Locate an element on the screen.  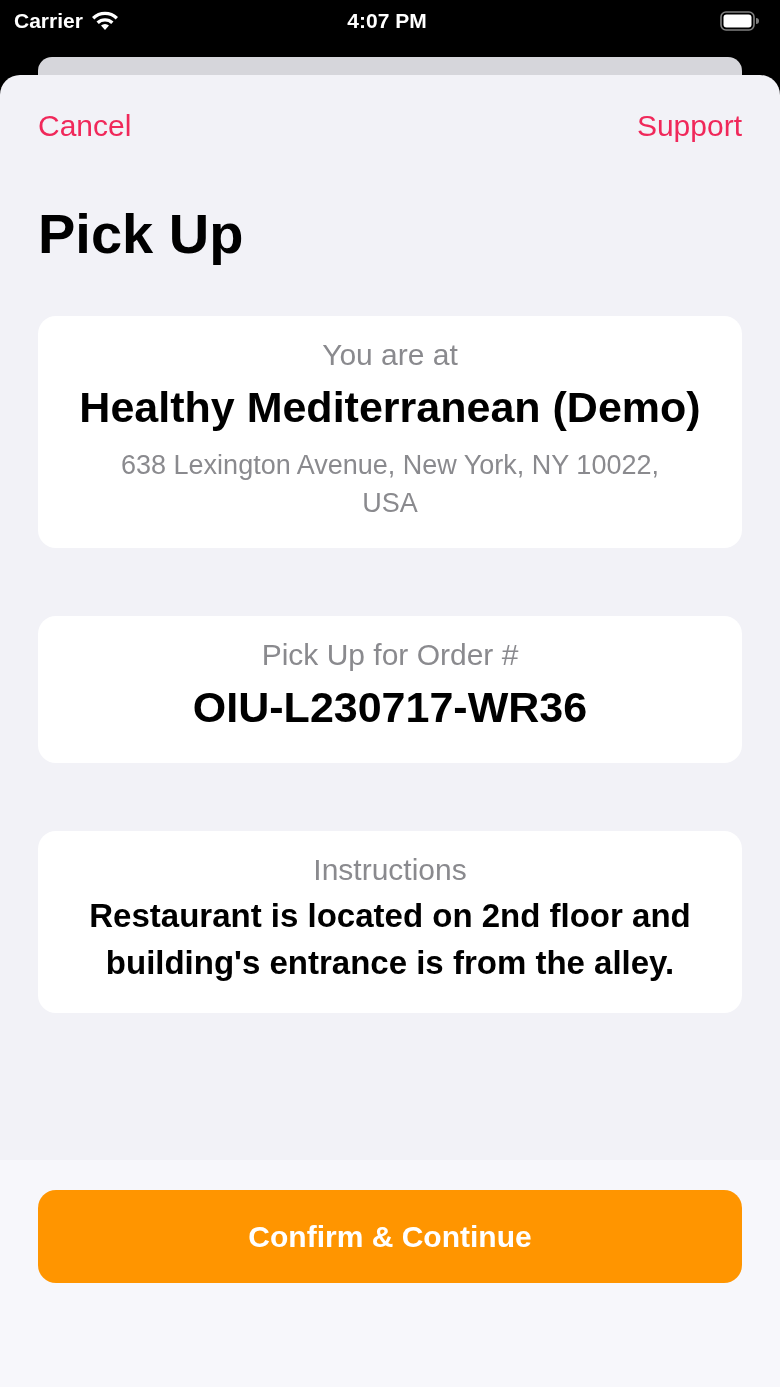
card-label: You are at is located at coordinates (390, 355).